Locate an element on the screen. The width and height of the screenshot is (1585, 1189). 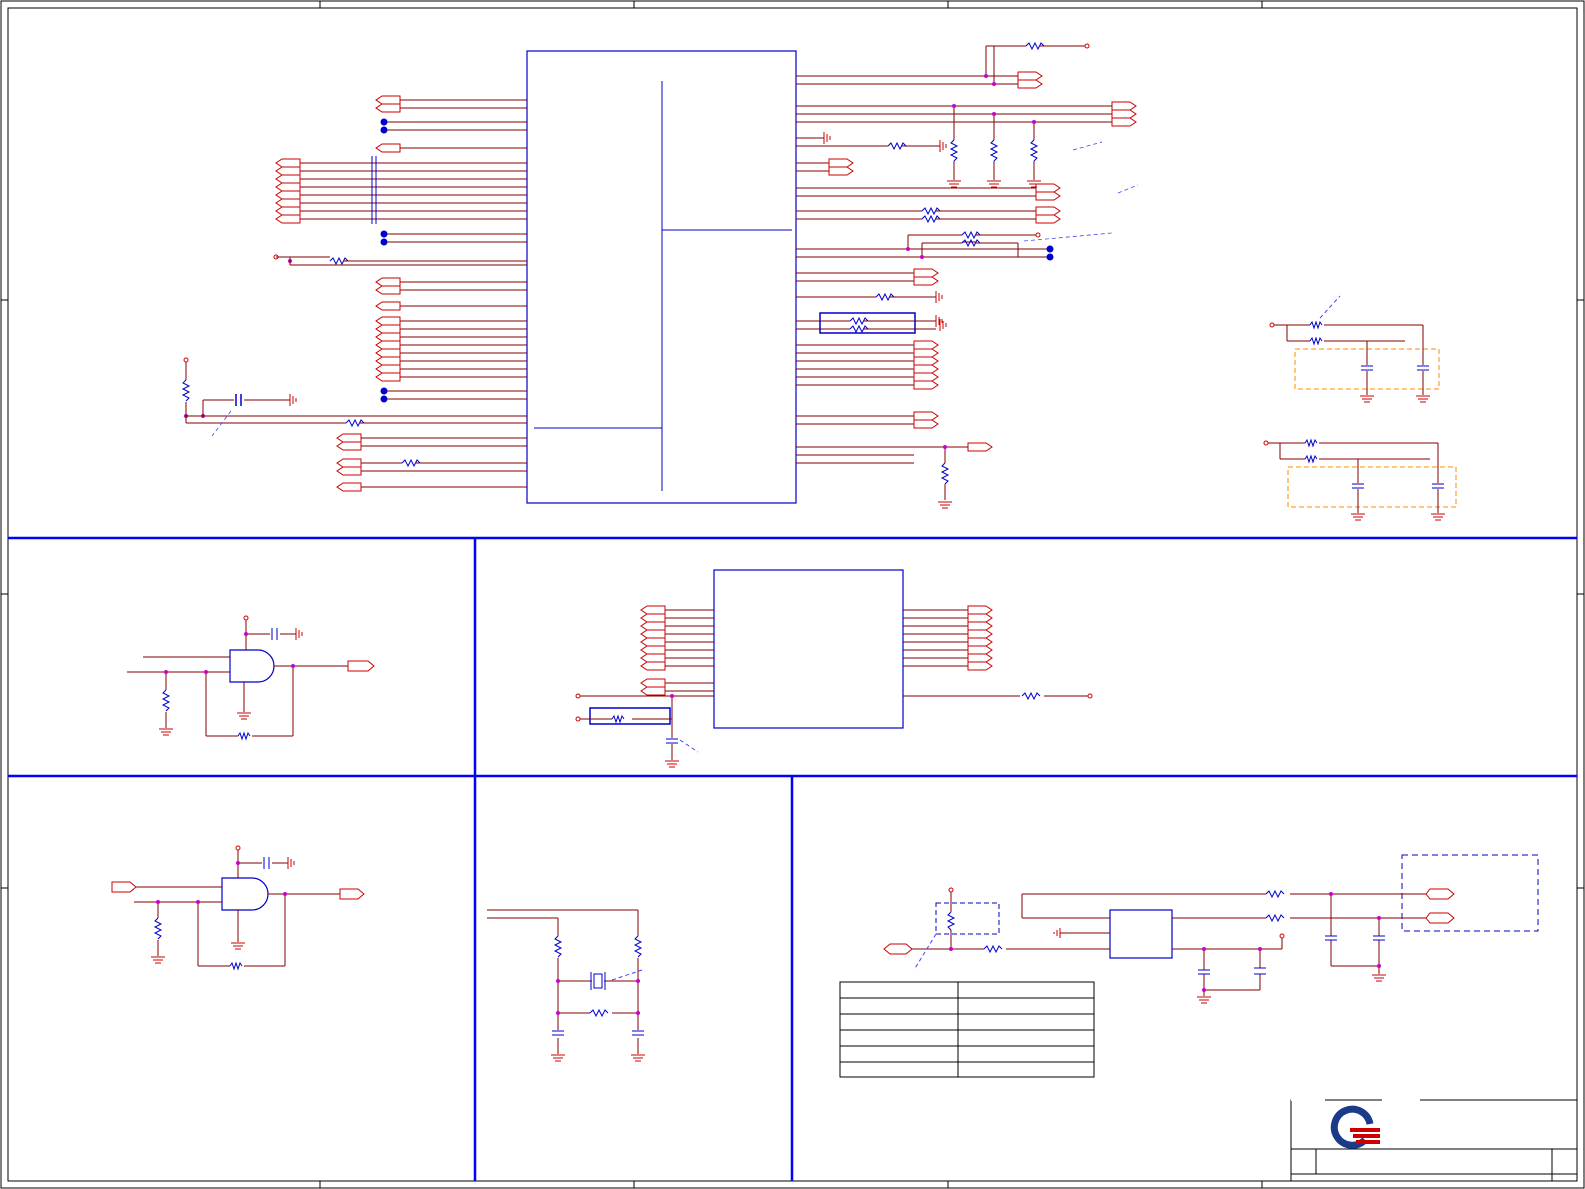
pullup-resistors is located at coordinates (989, 312).